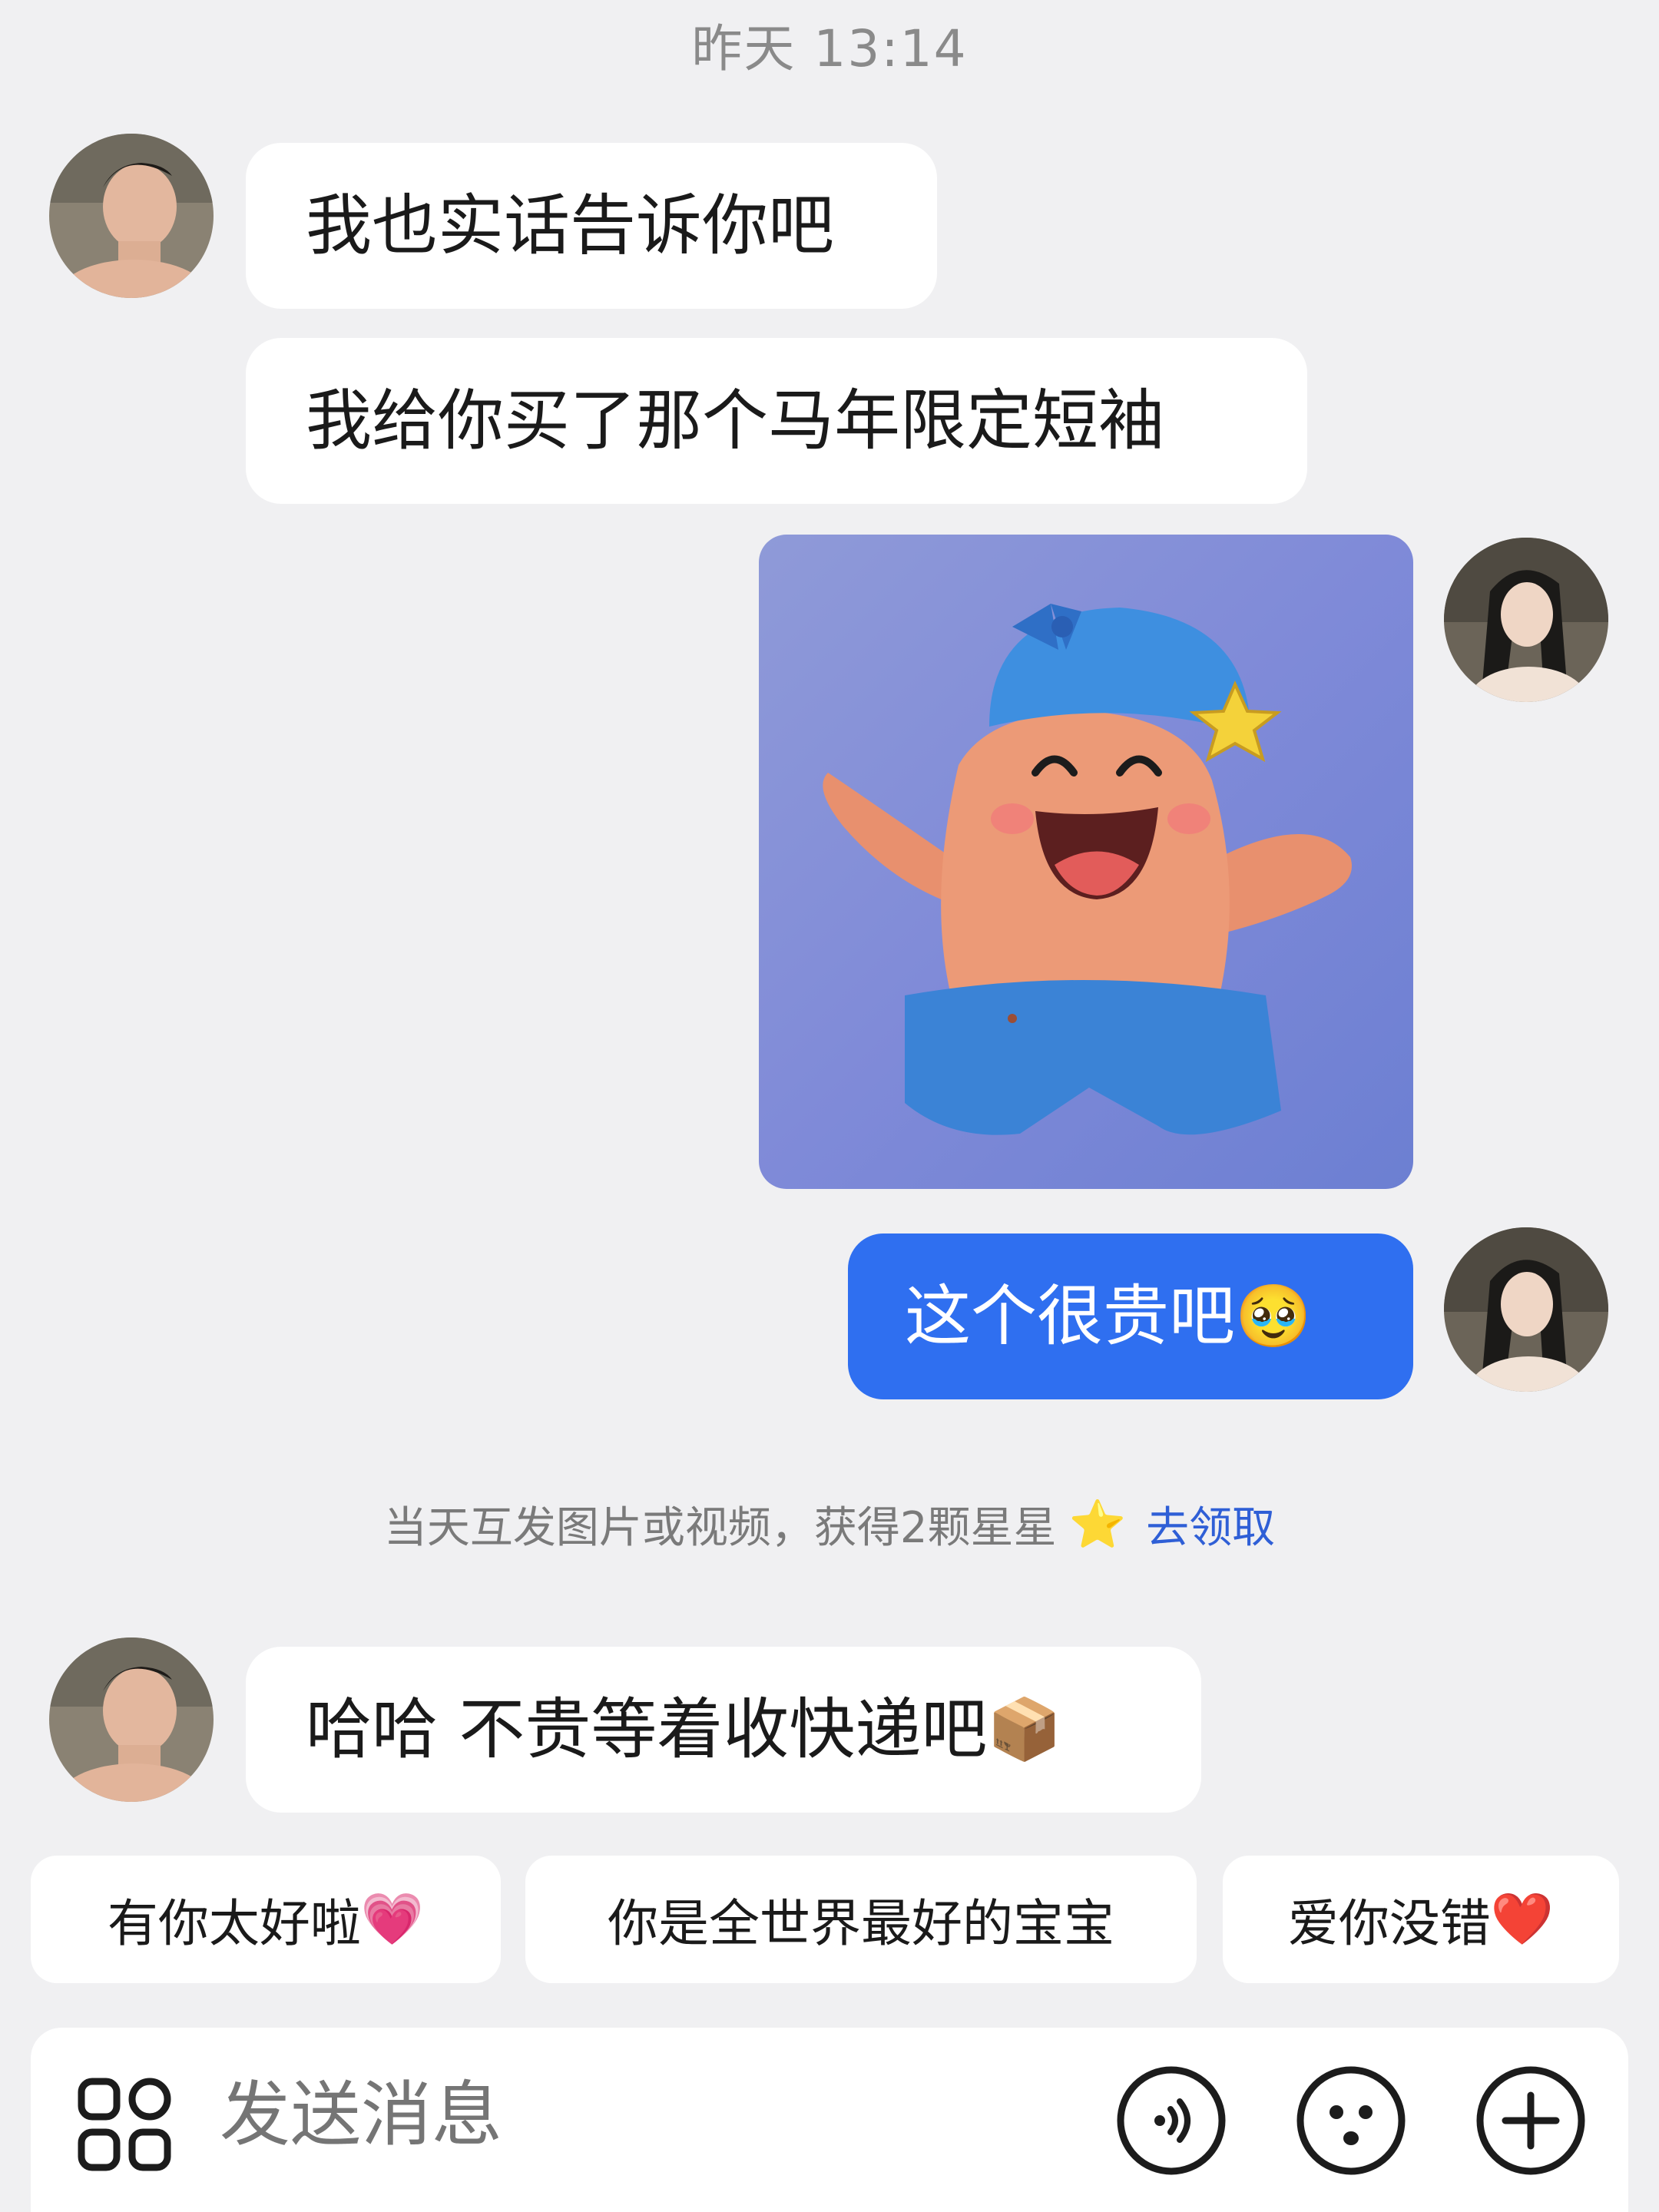  Describe the element at coordinates (1531, 2121) in the screenshot. I see `plus-icon` at that location.